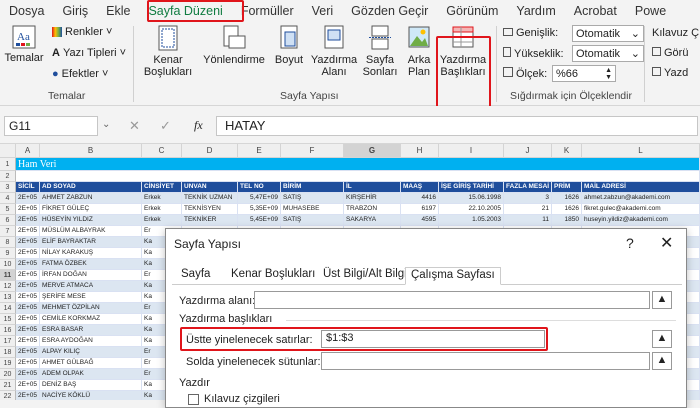  Describe the element at coordinates (312, 151) in the screenshot. I see `column-header: F` at that location.